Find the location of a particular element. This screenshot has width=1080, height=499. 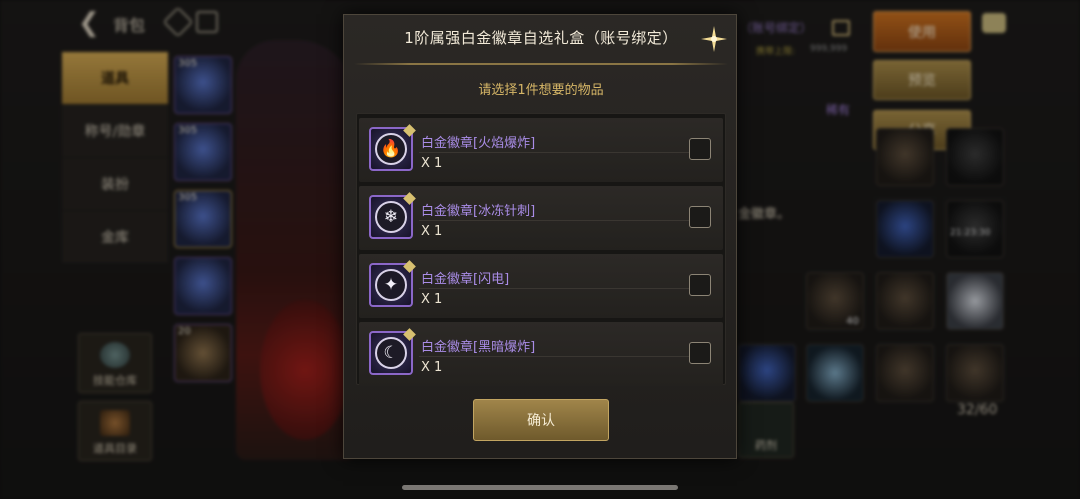

home-indicator is located at coordinates (540, 487).